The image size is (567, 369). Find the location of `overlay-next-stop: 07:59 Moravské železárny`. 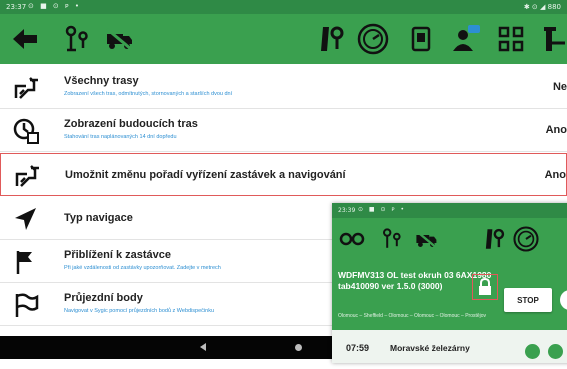

overlay-next-stop: 07:59 Moravské železárny is located at coordinates (449, 346).